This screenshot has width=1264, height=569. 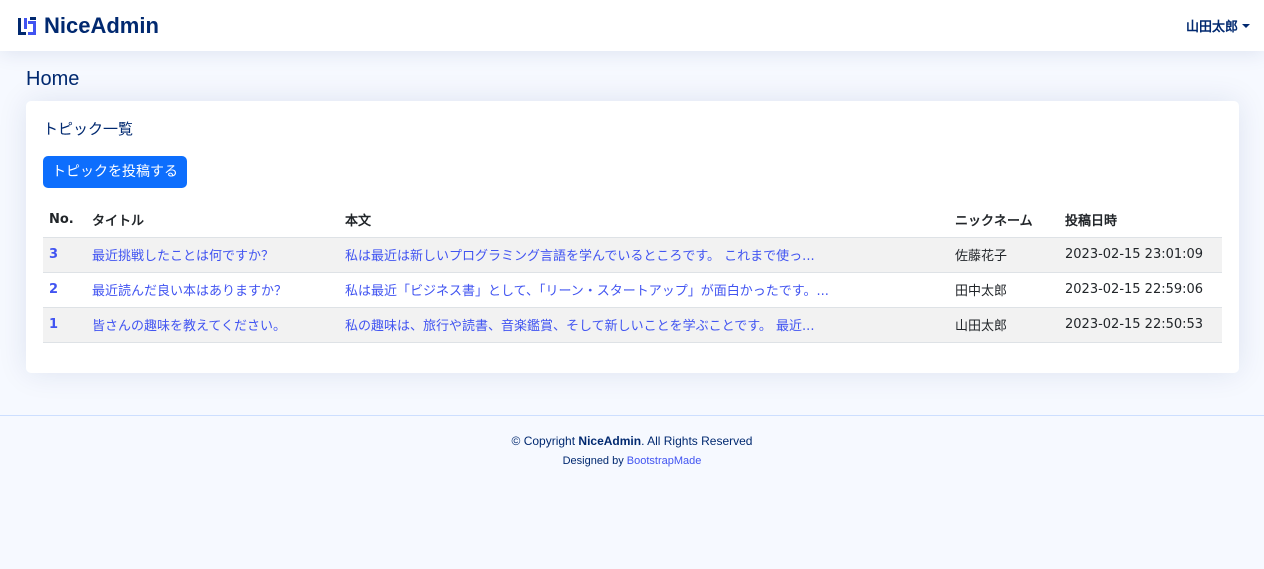 What do you see at coordinates (610, 441) in the screenshot?
I see `copyright-brand: NiceAdmin` at bounding box center [610, 441].